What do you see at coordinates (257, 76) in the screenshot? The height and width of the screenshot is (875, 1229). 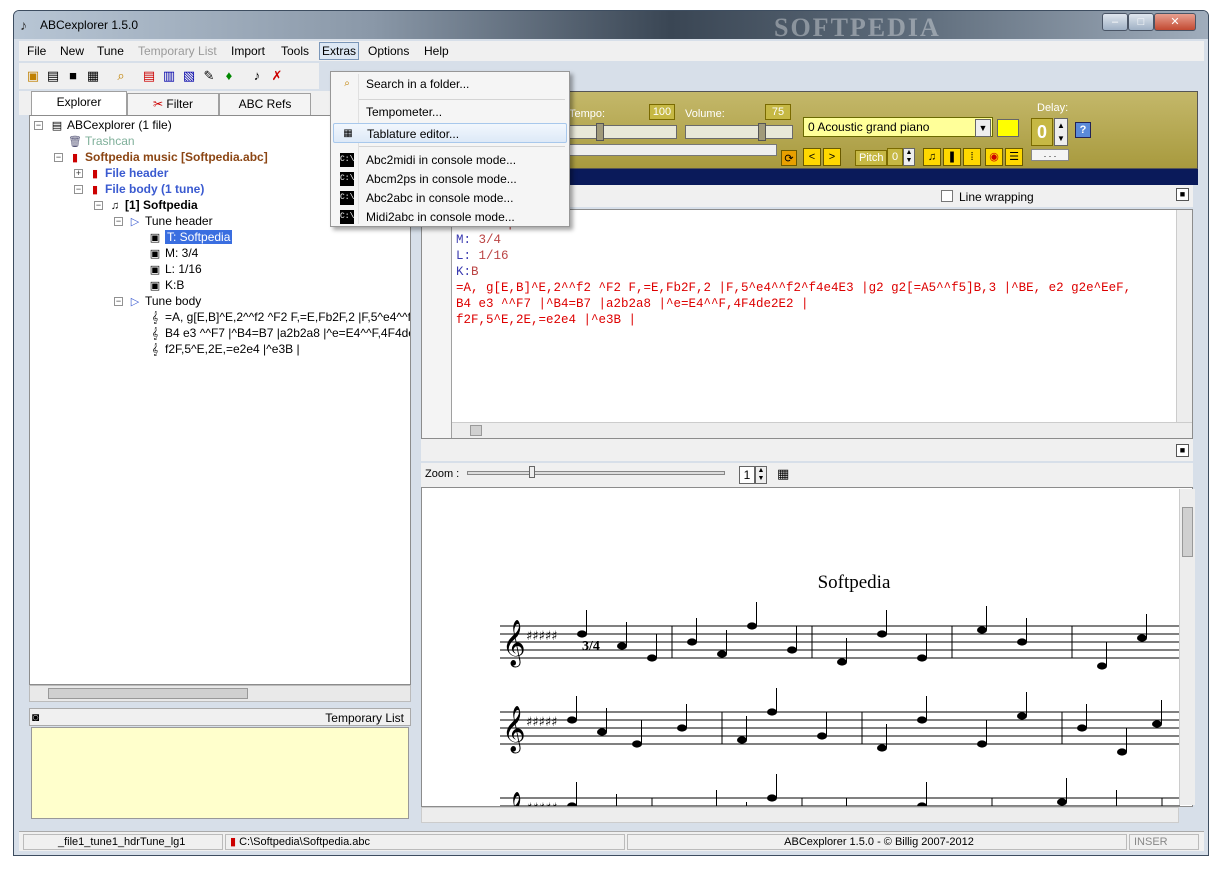 I see `note-icon: ♪` at bounding box center [257, 76].